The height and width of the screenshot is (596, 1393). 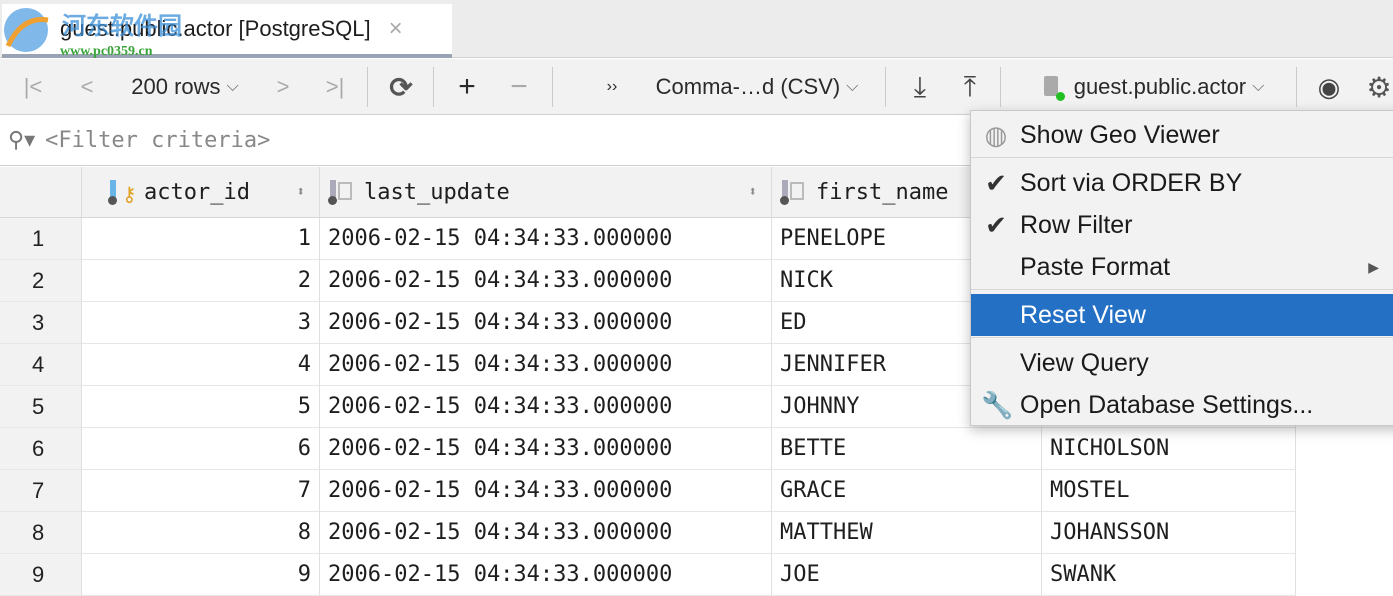 What do you see at coordinates (283, 87) in the screenshot?
I see `next-page-button: >` at bounding box center [283, 87].